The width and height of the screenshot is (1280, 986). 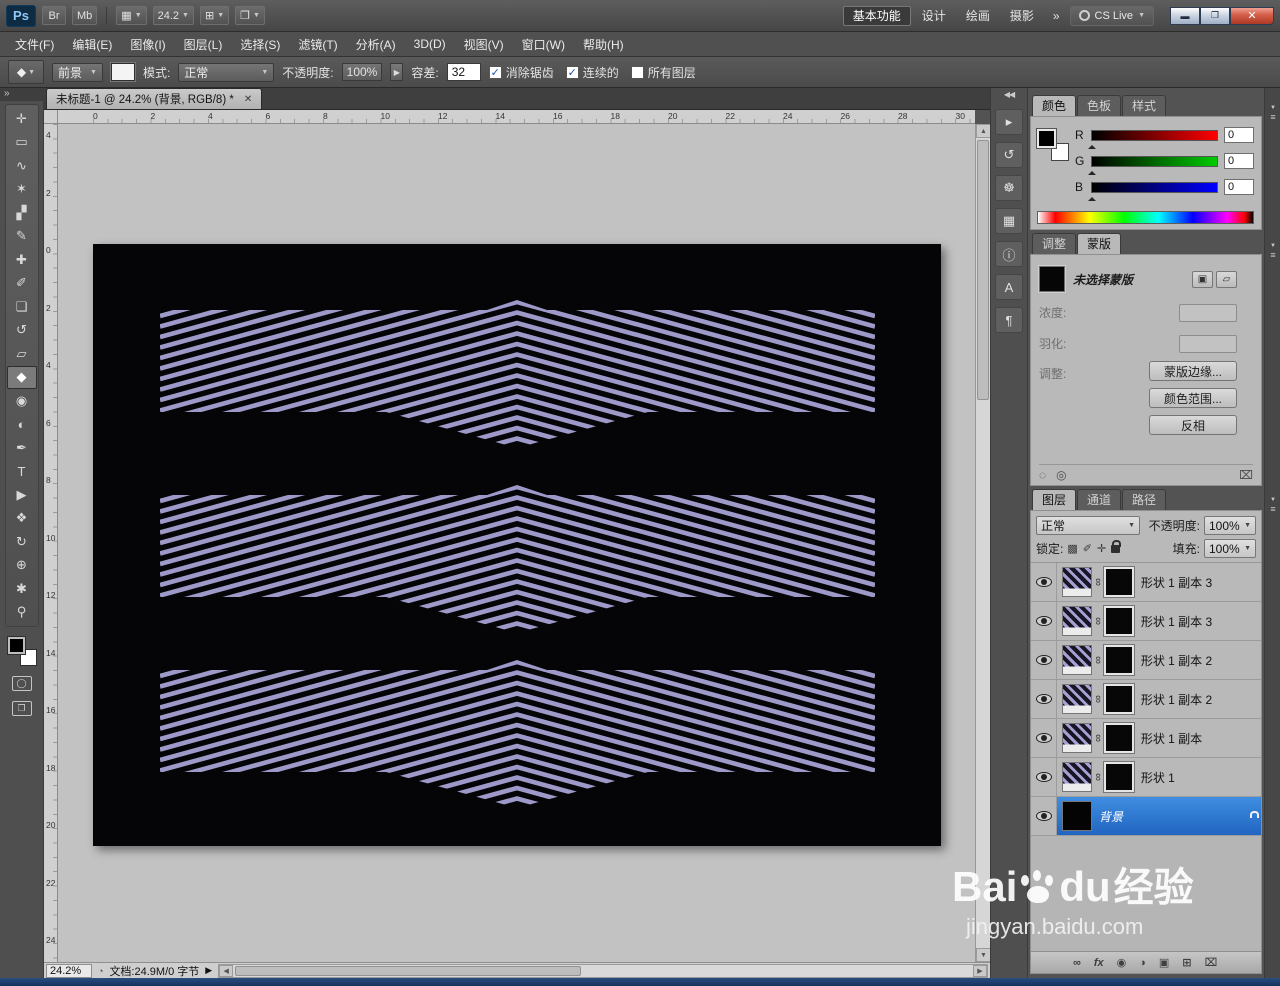 I want to click on menu-item: 图像(I), so click(x=147, y=44).